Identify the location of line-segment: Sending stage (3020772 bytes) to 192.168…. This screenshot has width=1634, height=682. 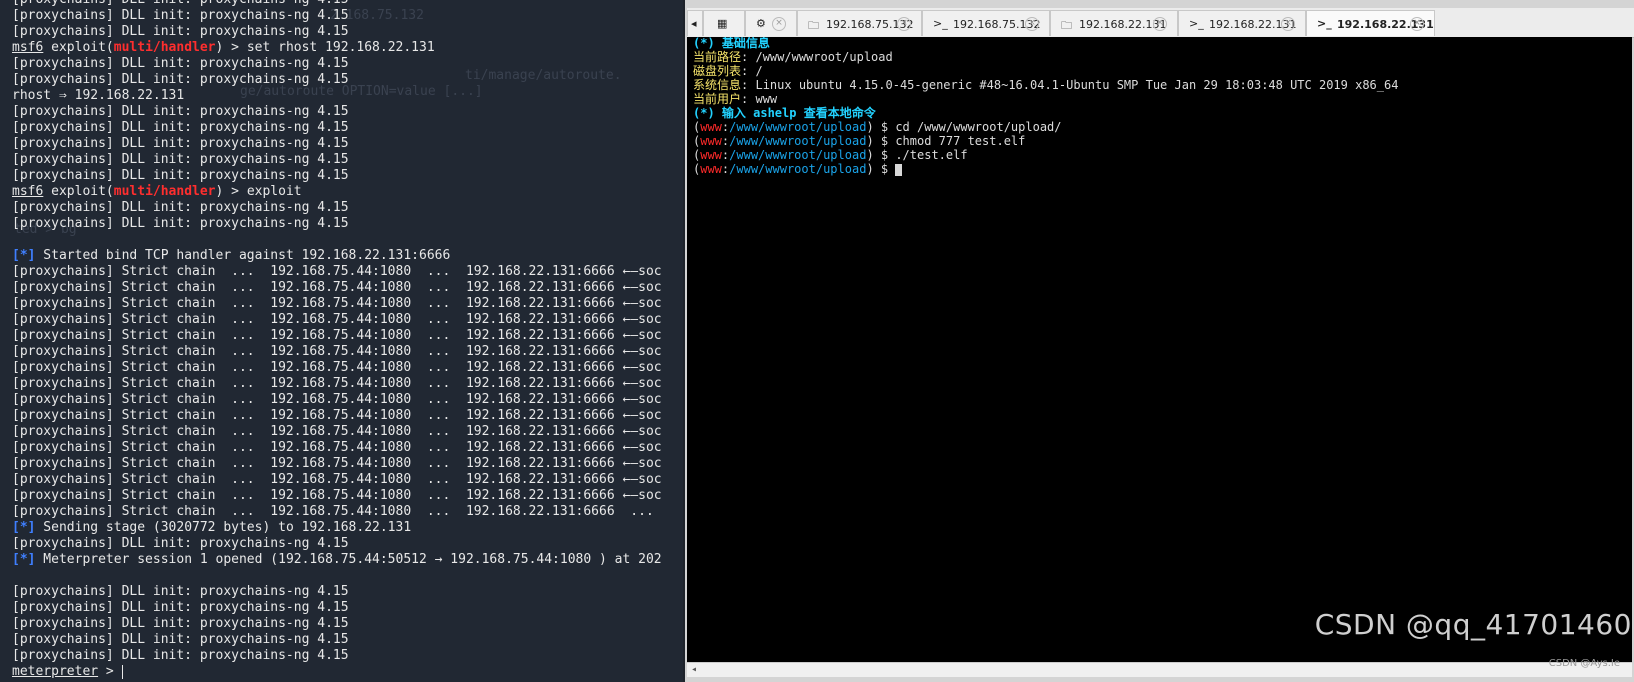
(223, 527).